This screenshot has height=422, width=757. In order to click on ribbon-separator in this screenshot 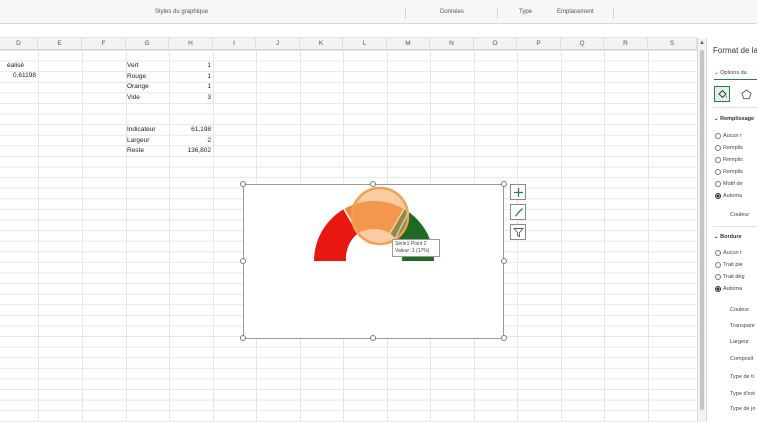, I will do `click(497, 13)`.